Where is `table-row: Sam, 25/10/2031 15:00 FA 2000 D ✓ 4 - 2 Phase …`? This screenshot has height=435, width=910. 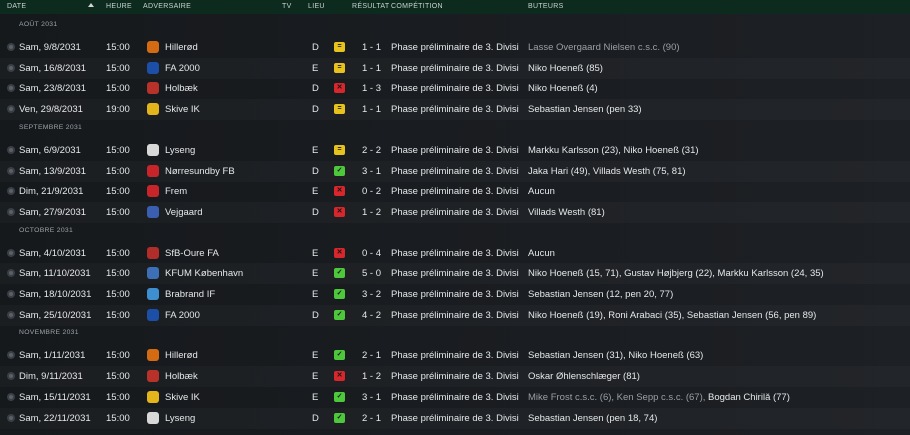 table-row: Sam, 25/10/2031 15:00 FA 2000 D ✓ 4 - 2 Phase … is located at coordinates (455, 315).